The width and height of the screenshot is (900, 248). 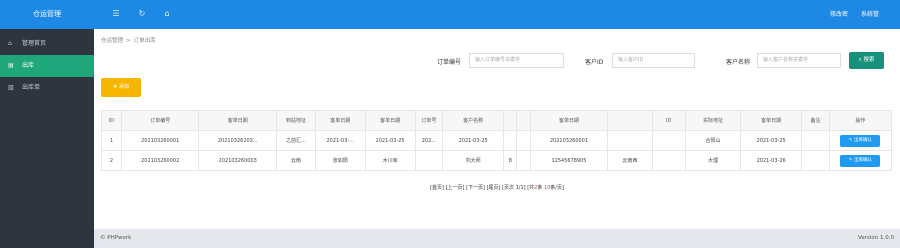 I want to click on col-header: 备注, so click(x=815, y=120).